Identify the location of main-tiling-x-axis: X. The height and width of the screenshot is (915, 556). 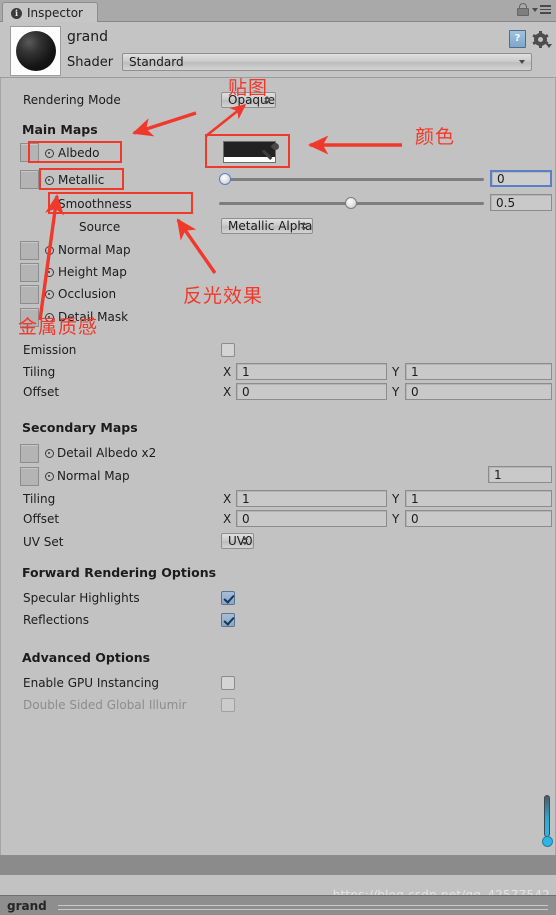
(227, 372).